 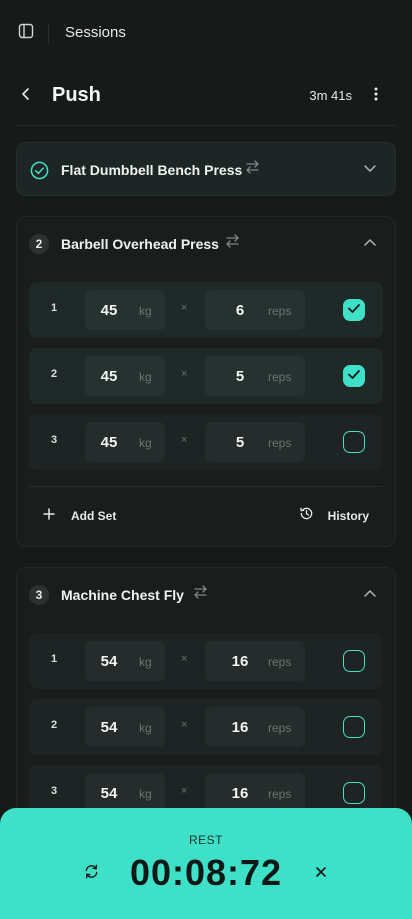 I want to click on set-row: 2 45 kg × 5 reps, so click(x=206, y=376).